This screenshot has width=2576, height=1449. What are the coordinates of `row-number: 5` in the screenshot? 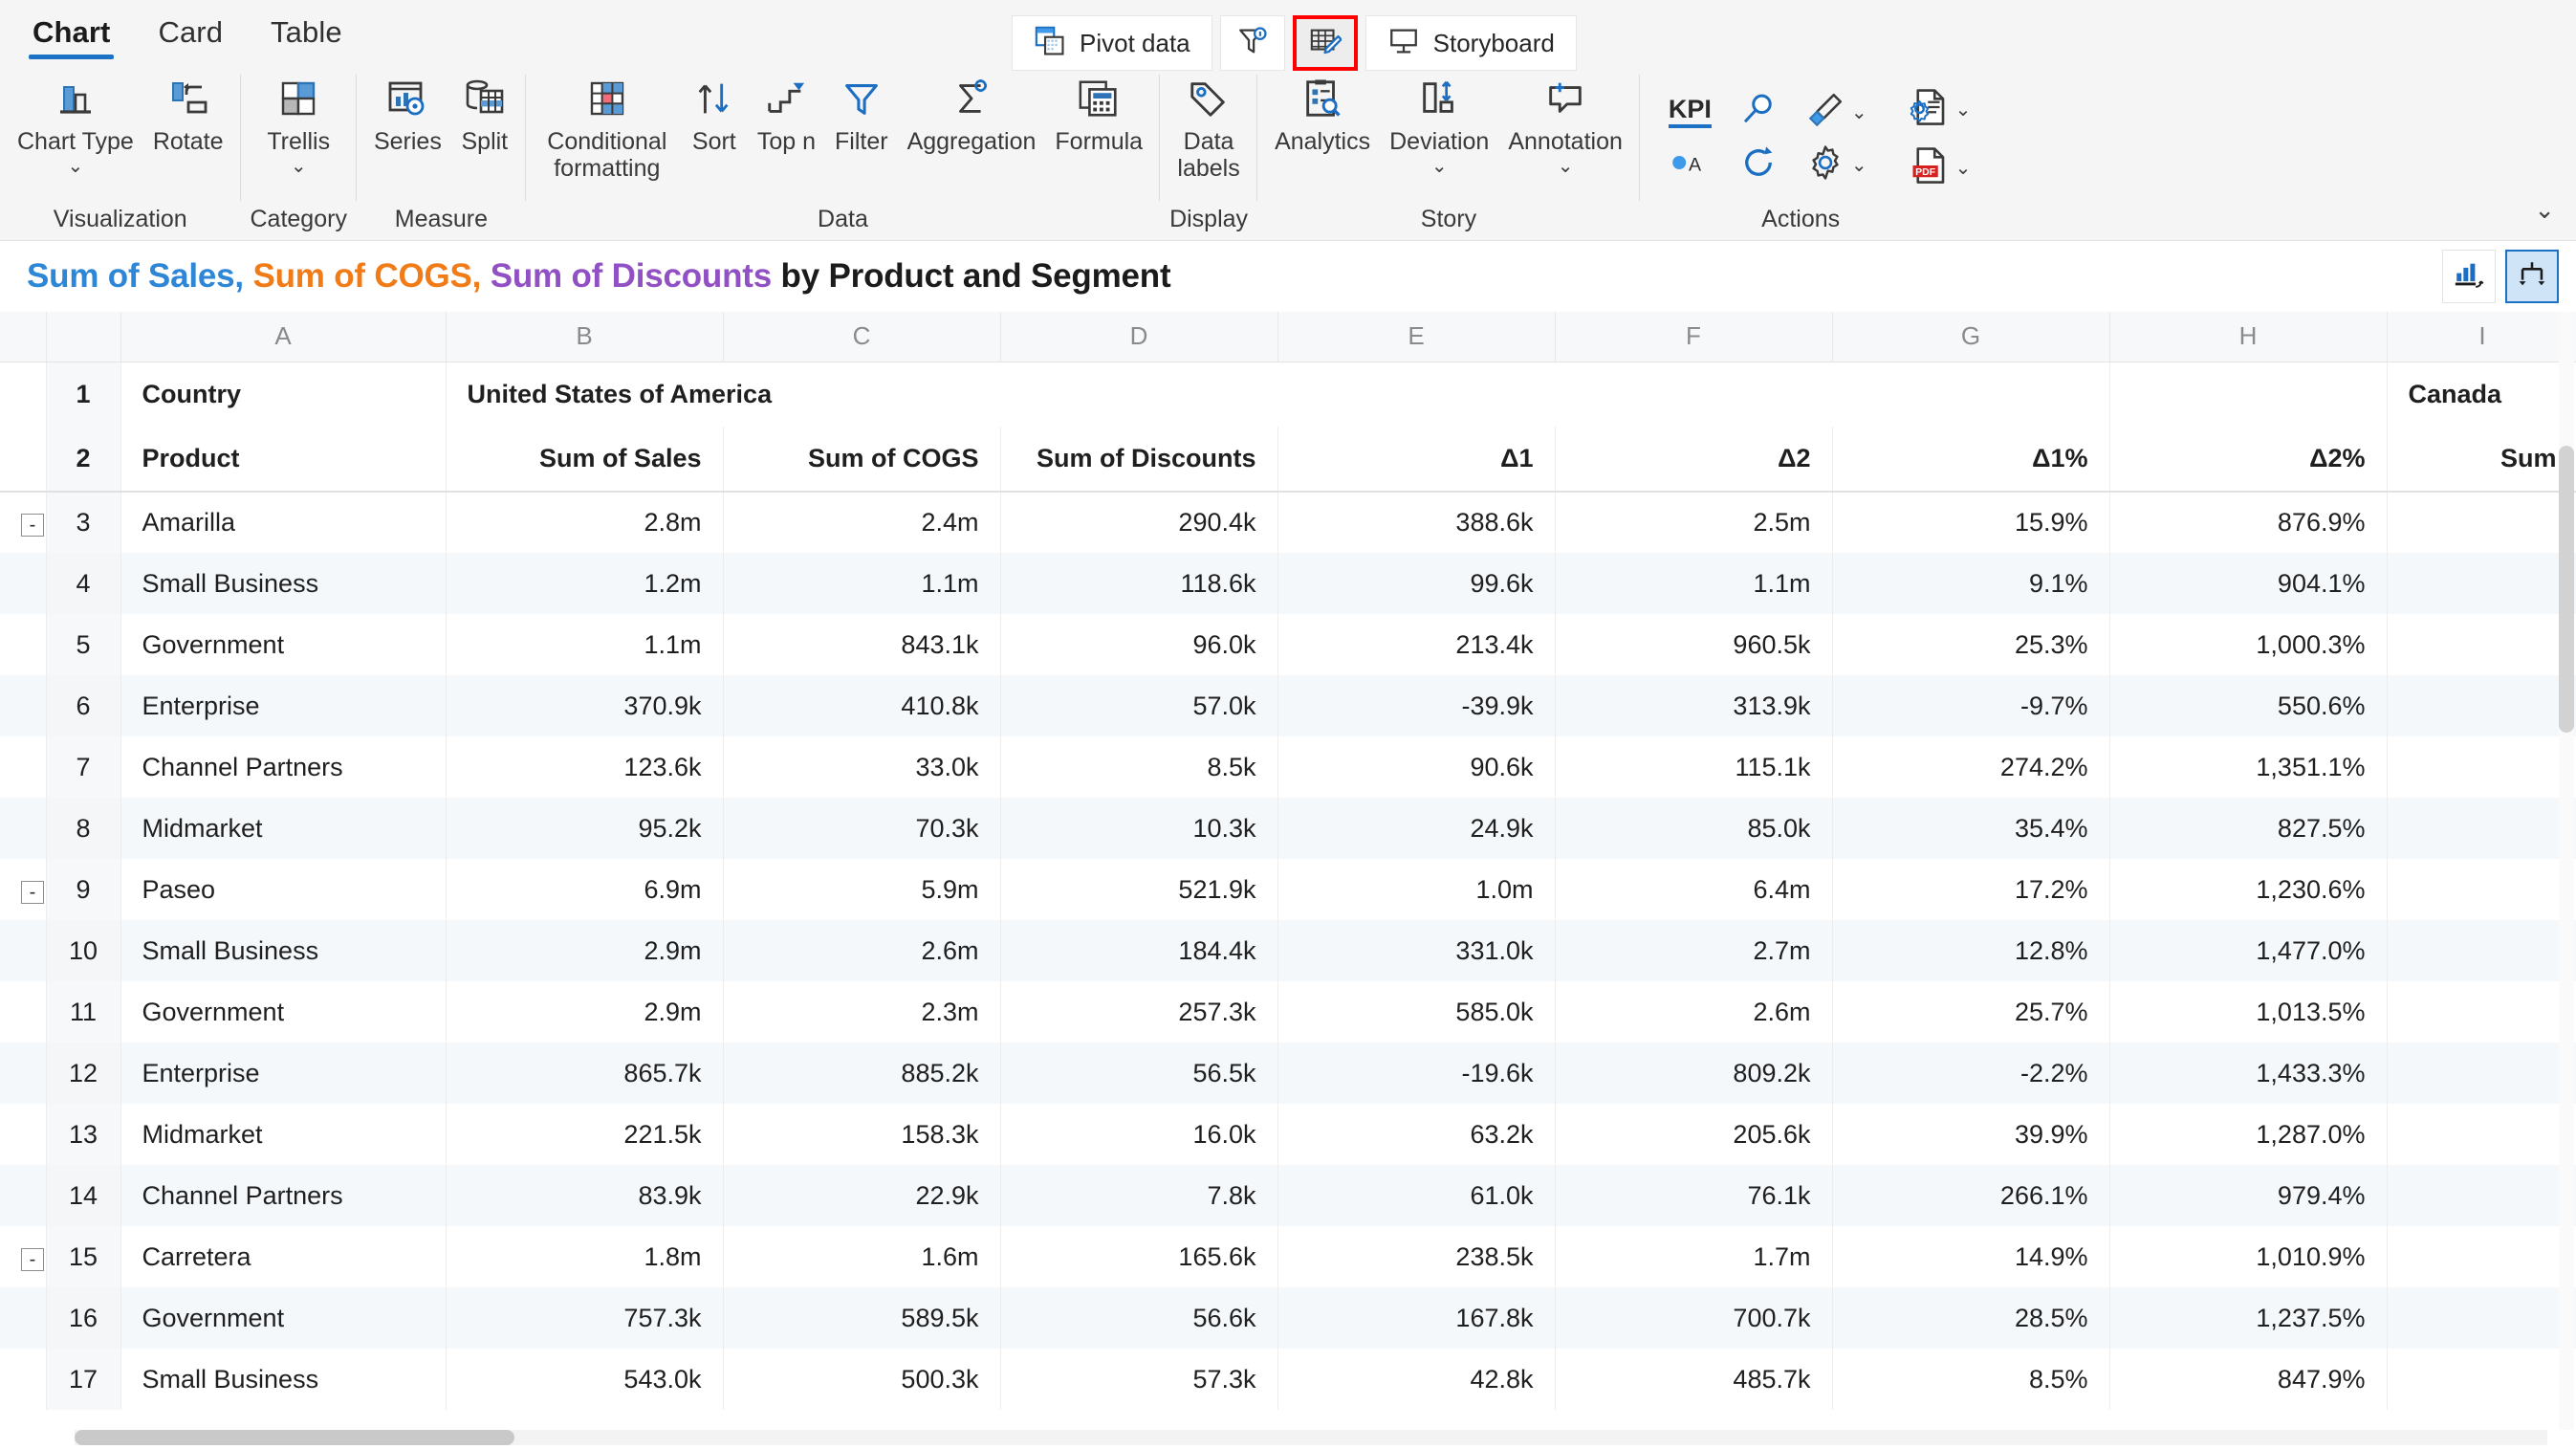 It's located at (83, 644).